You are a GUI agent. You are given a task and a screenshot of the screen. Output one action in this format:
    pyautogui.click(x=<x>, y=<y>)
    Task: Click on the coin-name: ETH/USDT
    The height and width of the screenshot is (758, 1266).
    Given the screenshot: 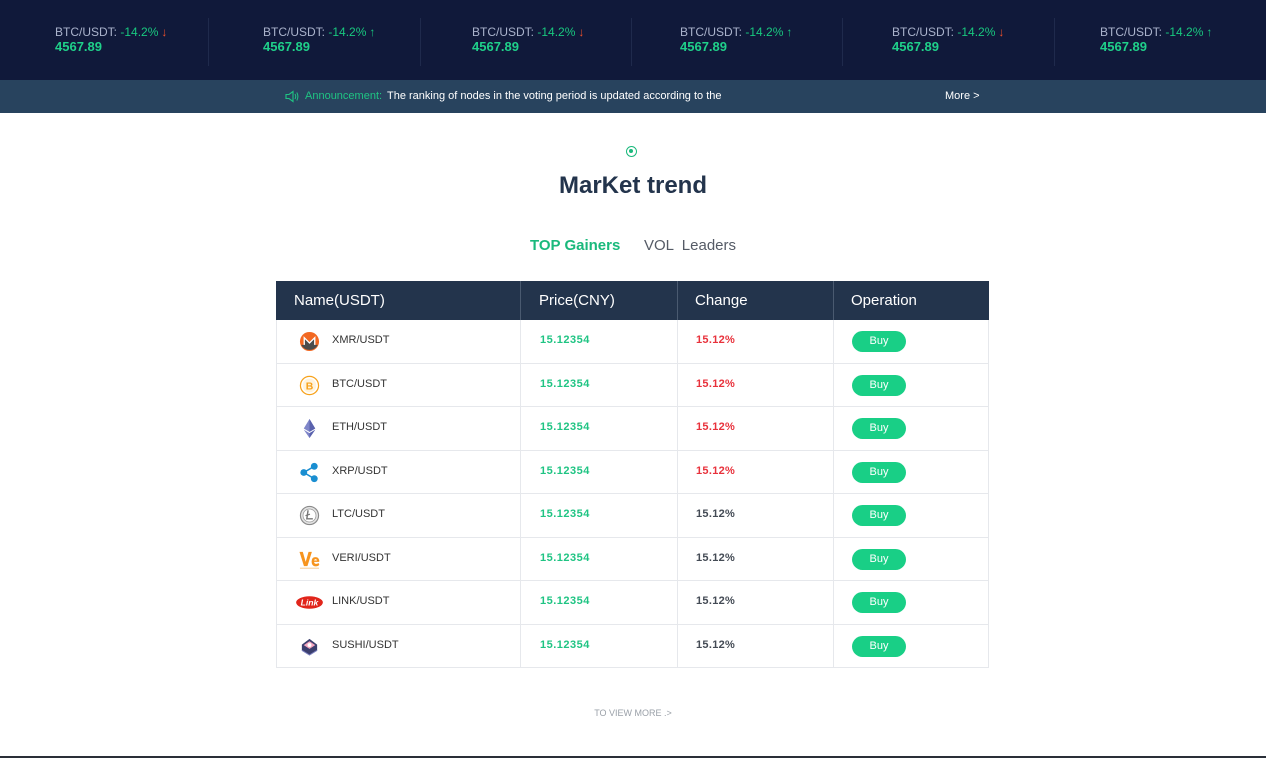 What is the action you would take?
    pyautogui.click(x=359, y=427)
    